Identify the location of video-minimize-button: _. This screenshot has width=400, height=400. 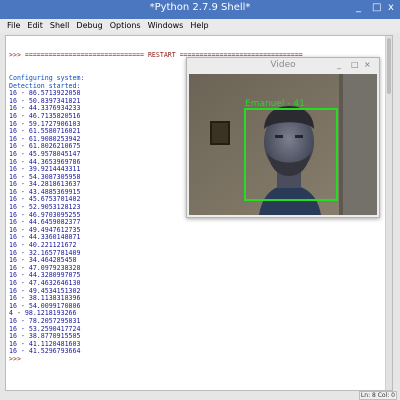
(339, 64).